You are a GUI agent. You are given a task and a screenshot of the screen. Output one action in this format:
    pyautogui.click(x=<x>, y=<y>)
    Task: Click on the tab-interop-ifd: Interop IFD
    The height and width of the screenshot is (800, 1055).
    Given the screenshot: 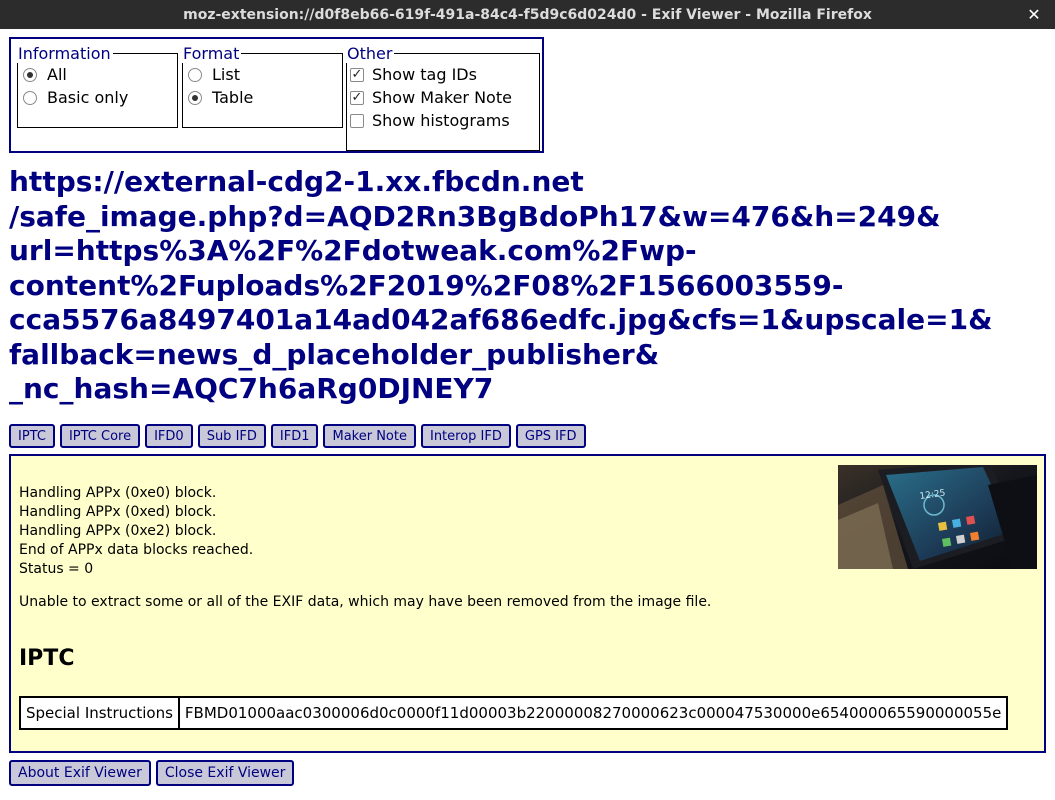 What is the action you would take?
    pyautogui.click(x=465, y=436)
    